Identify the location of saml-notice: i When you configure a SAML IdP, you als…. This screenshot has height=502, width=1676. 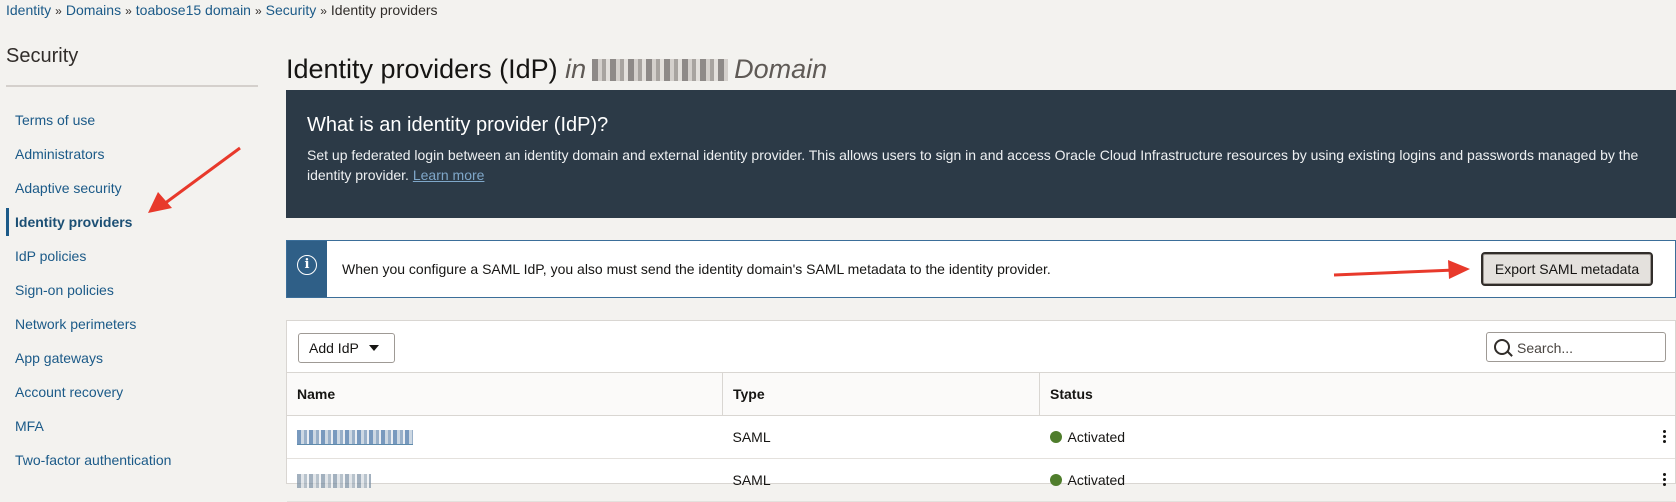
(981, 269).